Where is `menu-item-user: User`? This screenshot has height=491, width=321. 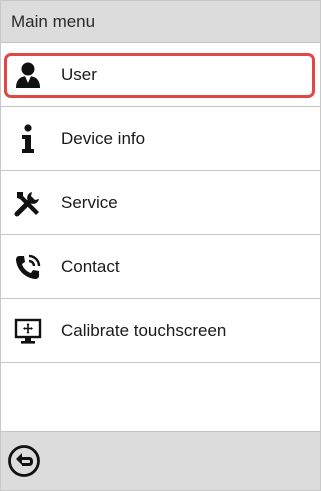
menu-item-user: User is located at coordinates (160, 75).